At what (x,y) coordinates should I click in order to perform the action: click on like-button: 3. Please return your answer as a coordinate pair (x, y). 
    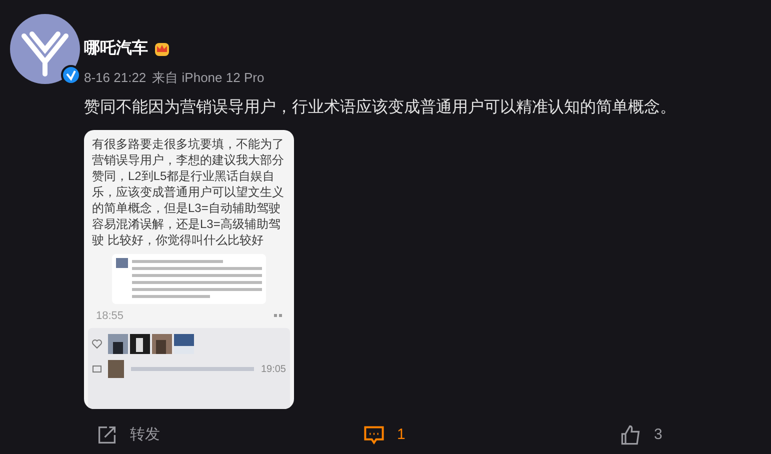
    Looking at the image, I should click on (641, 435).